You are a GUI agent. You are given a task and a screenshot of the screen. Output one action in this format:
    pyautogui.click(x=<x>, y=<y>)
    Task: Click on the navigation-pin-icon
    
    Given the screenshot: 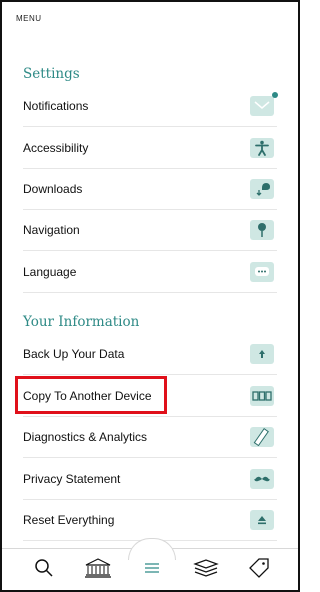 What is the action you would take?
    pyautogui.click(x=262, y=230)
    